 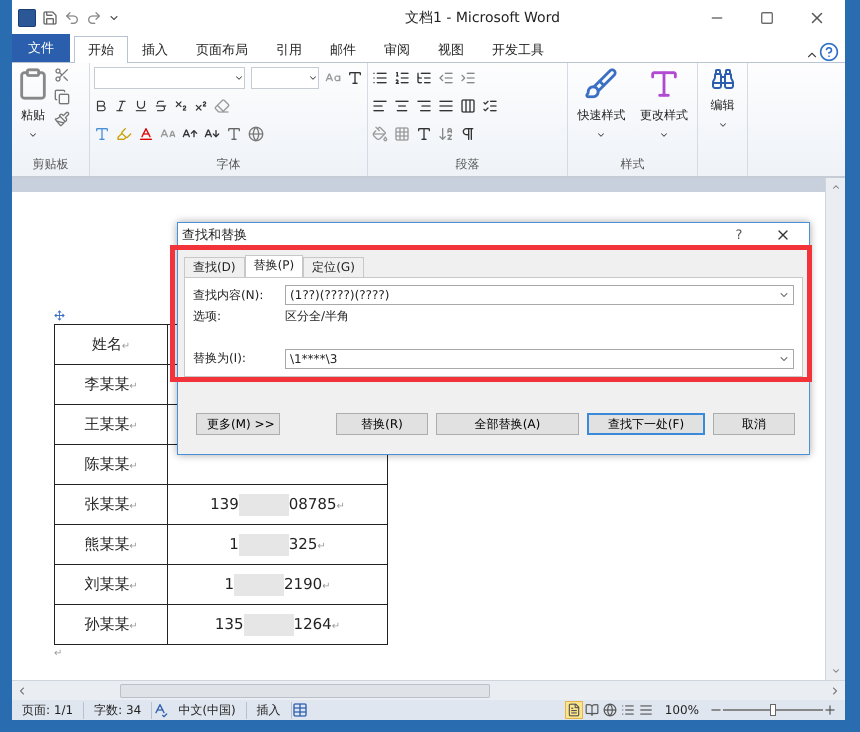 I want to click on format-painter-icon, so click(x=62, y=119).